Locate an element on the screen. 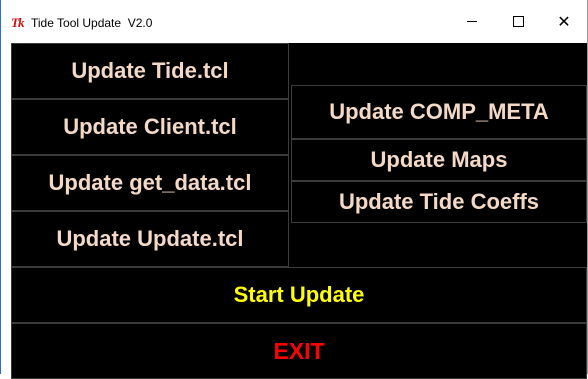 This screenshot has height=379, width=588. close-button: ✕ is located at coordinates (564, 21).